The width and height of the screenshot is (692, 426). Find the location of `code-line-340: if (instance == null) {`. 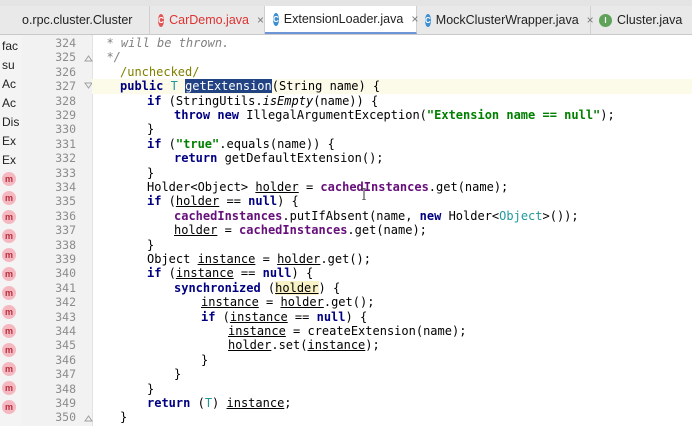

code-line-340: if (instance == null) { is located at coordinates (392, 273).